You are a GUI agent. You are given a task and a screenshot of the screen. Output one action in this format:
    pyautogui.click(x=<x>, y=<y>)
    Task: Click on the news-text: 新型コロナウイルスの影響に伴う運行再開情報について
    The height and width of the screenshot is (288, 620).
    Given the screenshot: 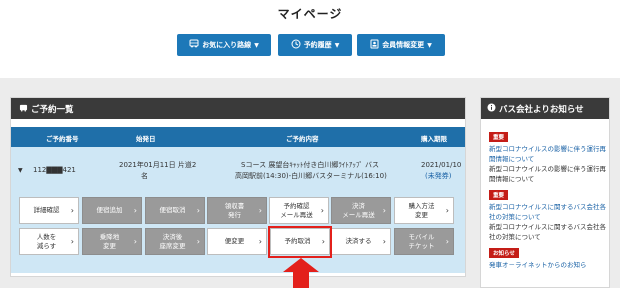 What is the action you would take?
    pyautogui.click(x=547, y=174)
    